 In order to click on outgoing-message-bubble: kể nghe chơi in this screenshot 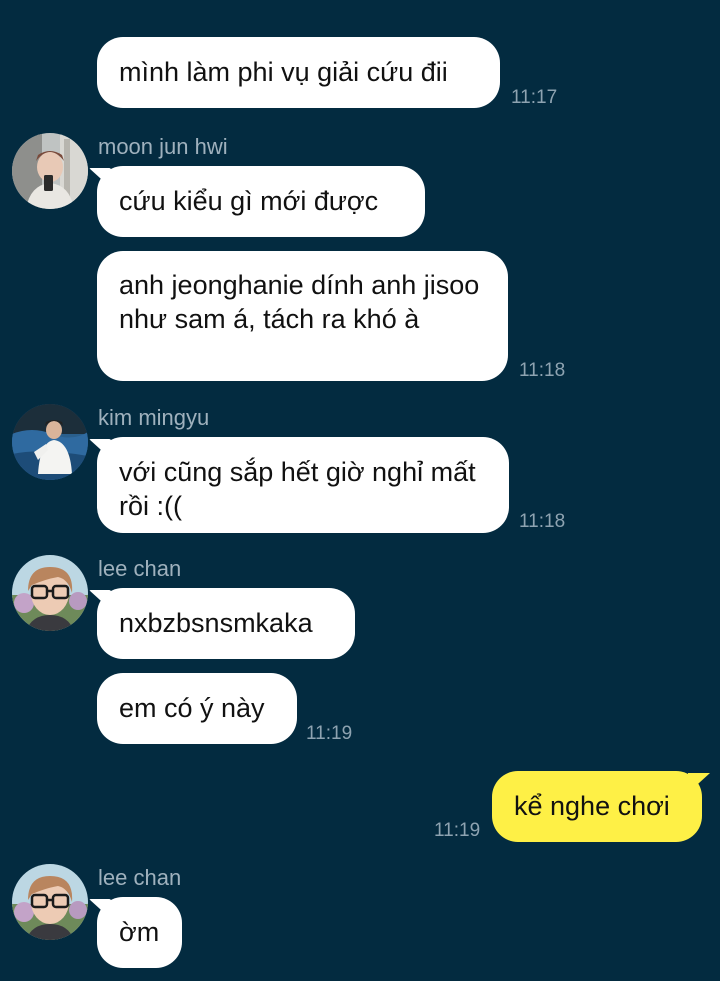, I will do `click(597, 806)`.